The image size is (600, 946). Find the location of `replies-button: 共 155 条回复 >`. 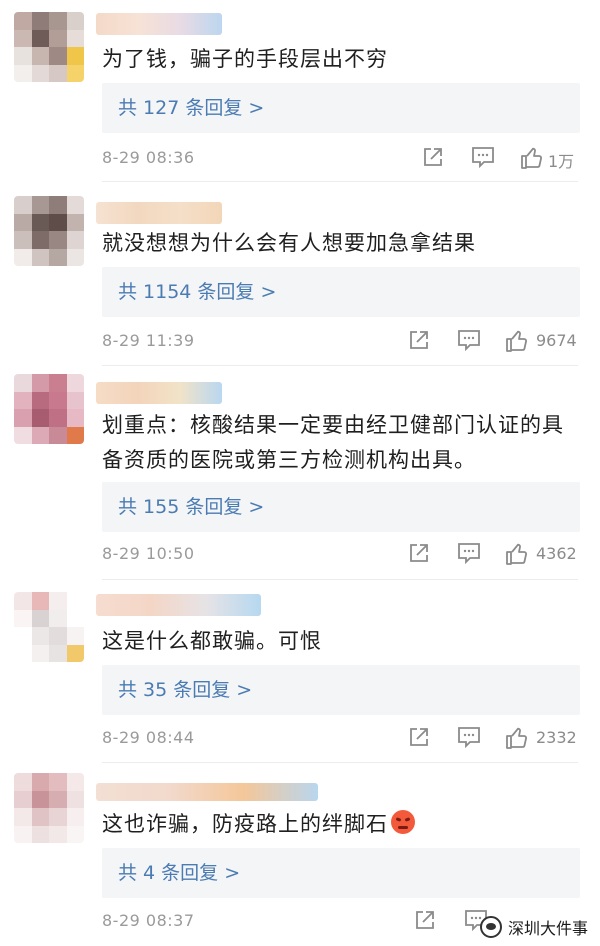

replies-button: 共 155 条回复 > is located at coordinates (341, 507).